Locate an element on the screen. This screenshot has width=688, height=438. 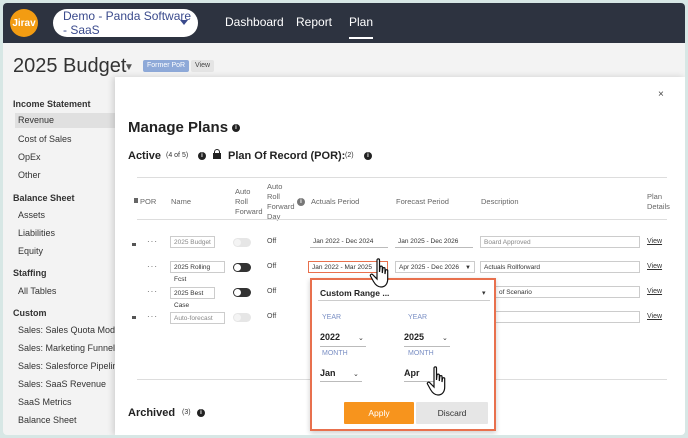
hand-cursor-icon is located at coordinates (379, 273).